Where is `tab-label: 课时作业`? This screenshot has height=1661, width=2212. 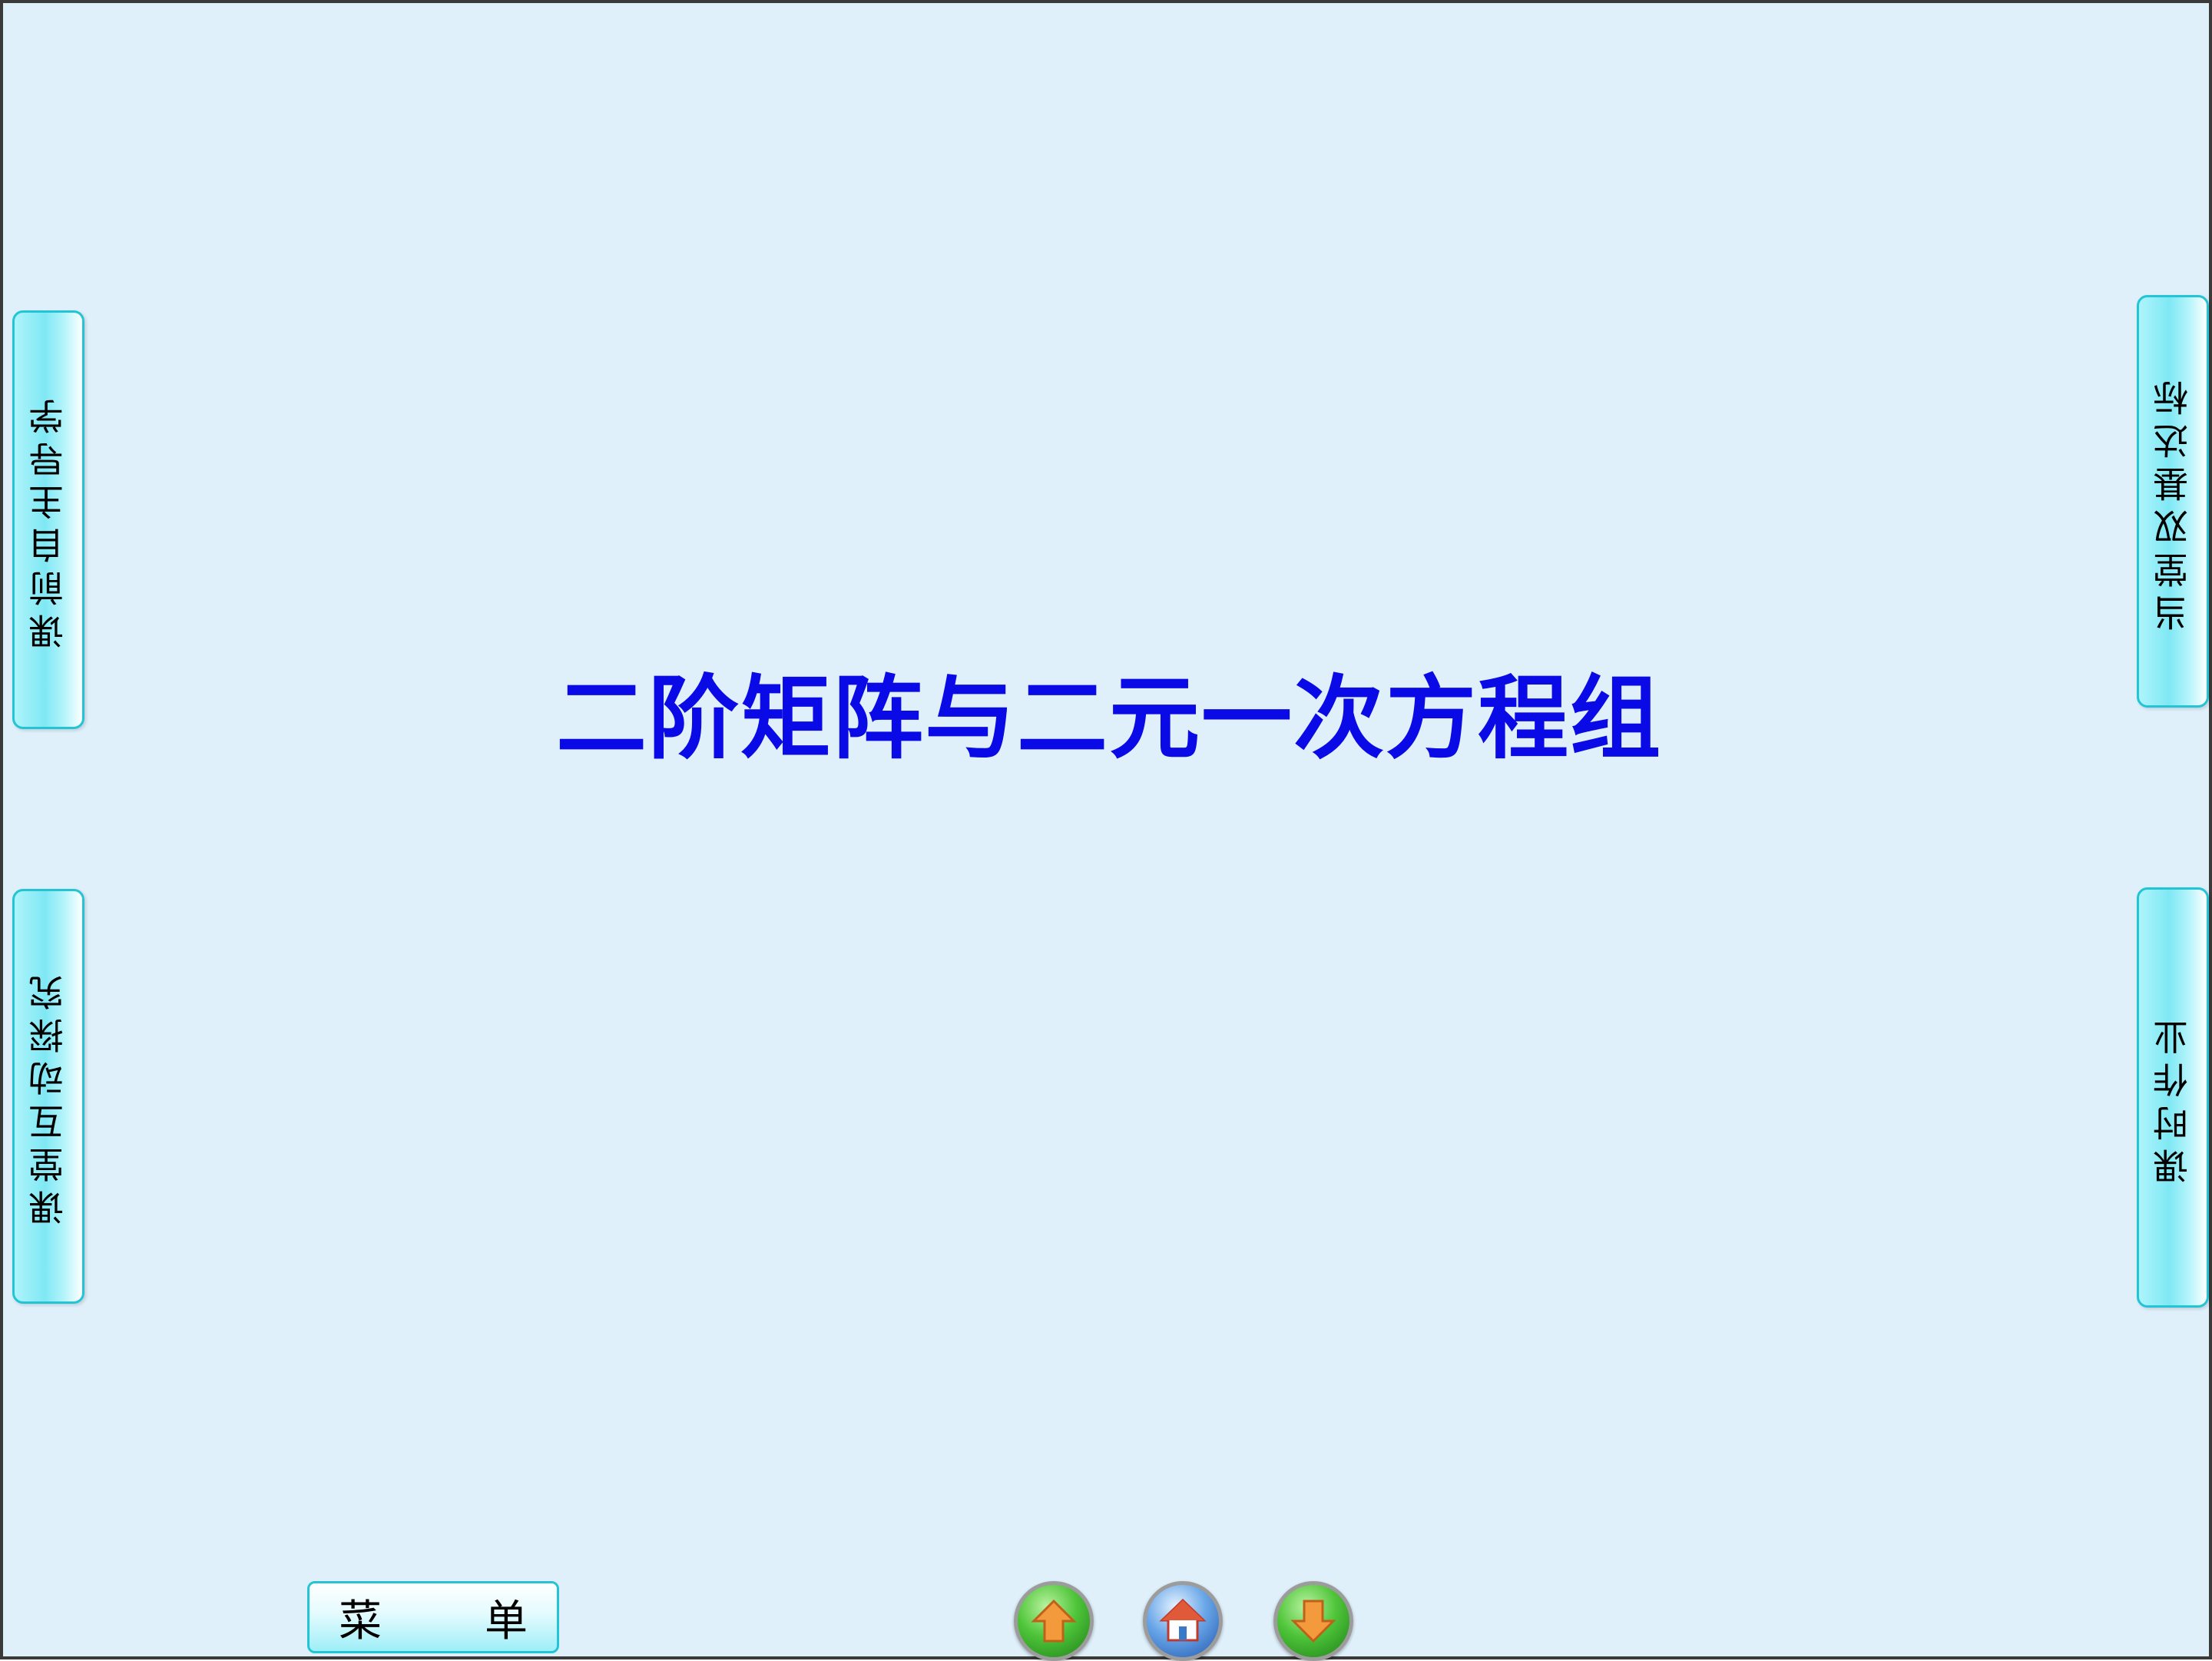
tab-label: 课时作业 is located at coordinates (2173, 1097).